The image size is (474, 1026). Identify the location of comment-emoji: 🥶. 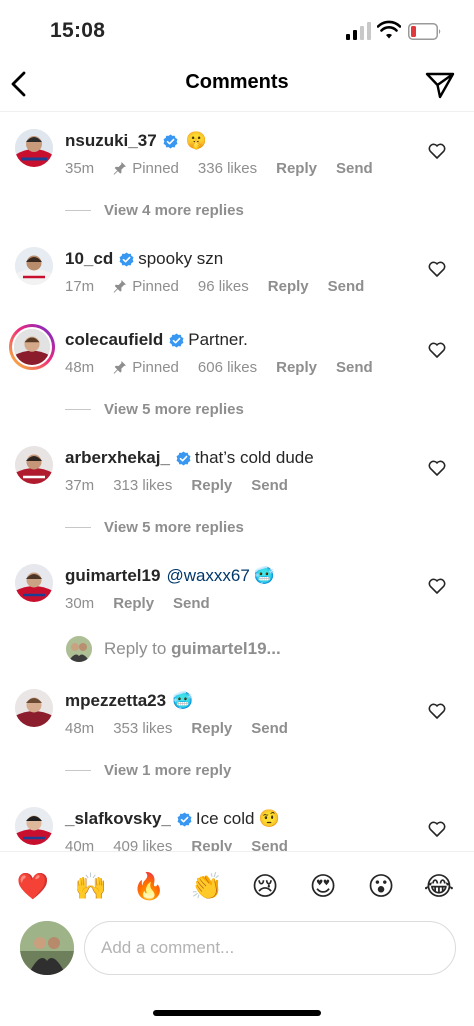
(183, 700).